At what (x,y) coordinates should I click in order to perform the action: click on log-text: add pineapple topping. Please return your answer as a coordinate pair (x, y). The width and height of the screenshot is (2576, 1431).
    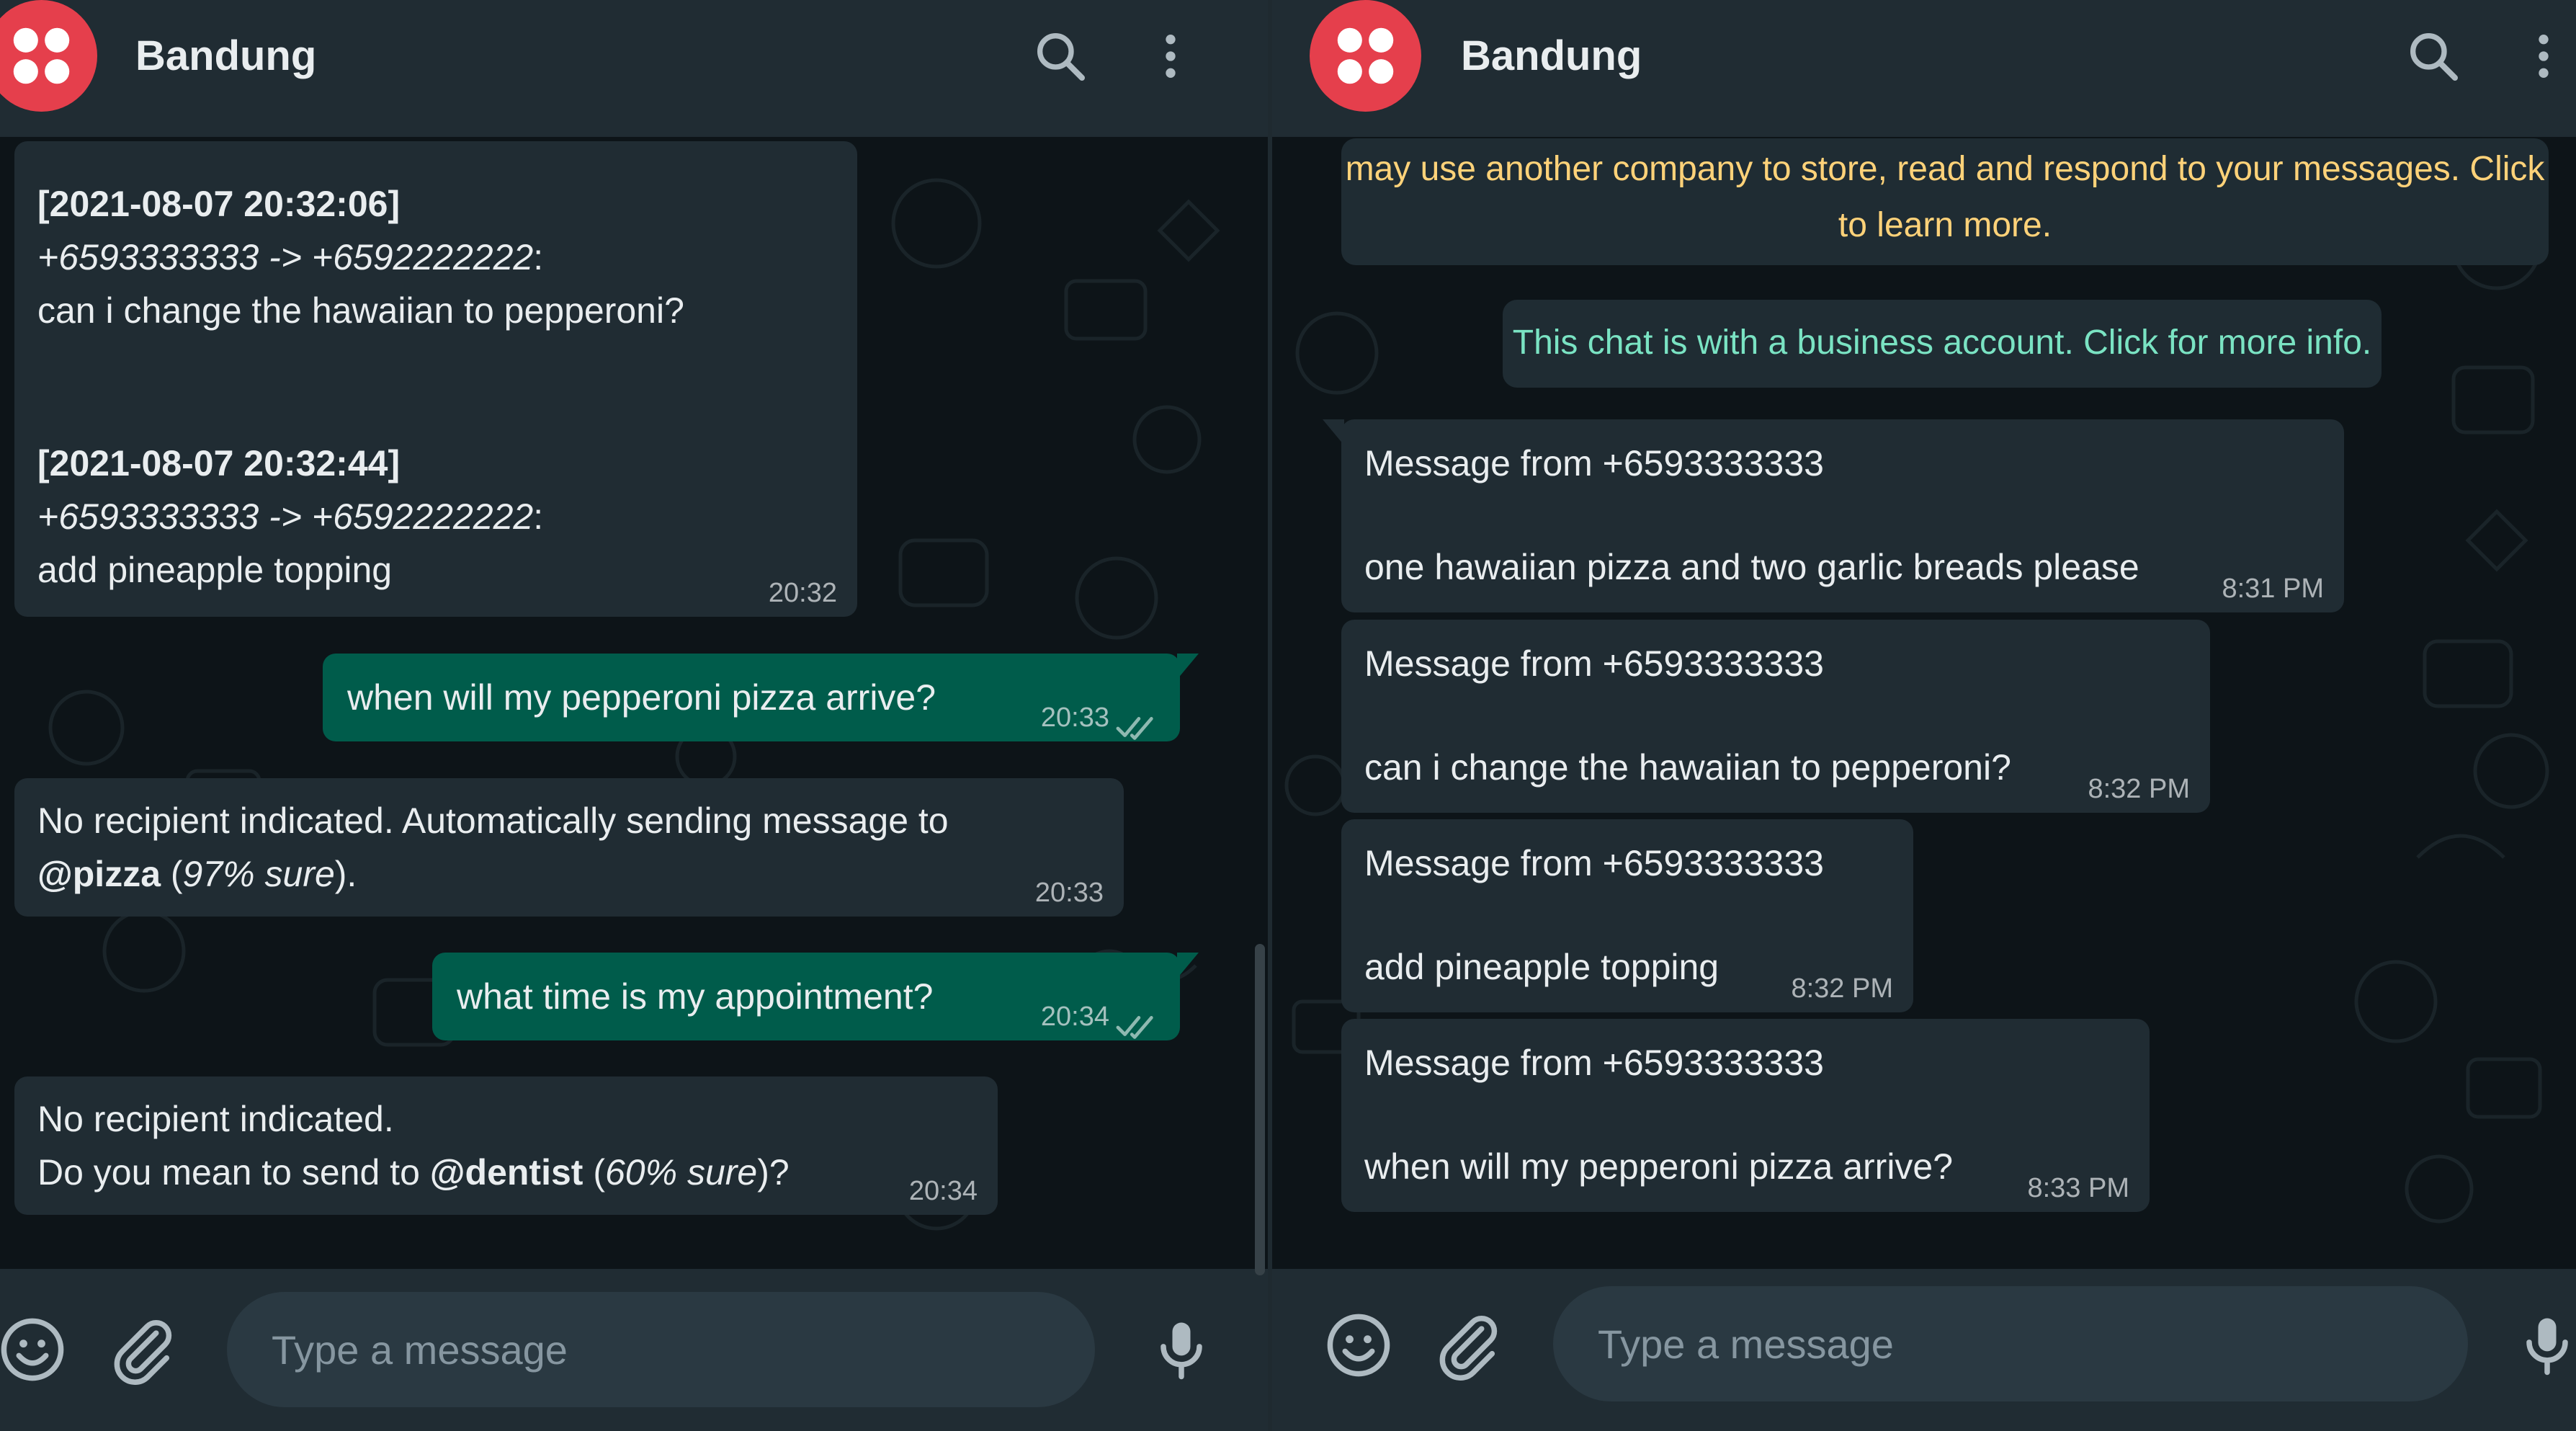
    Looking at the image, I should click on (215, 570).